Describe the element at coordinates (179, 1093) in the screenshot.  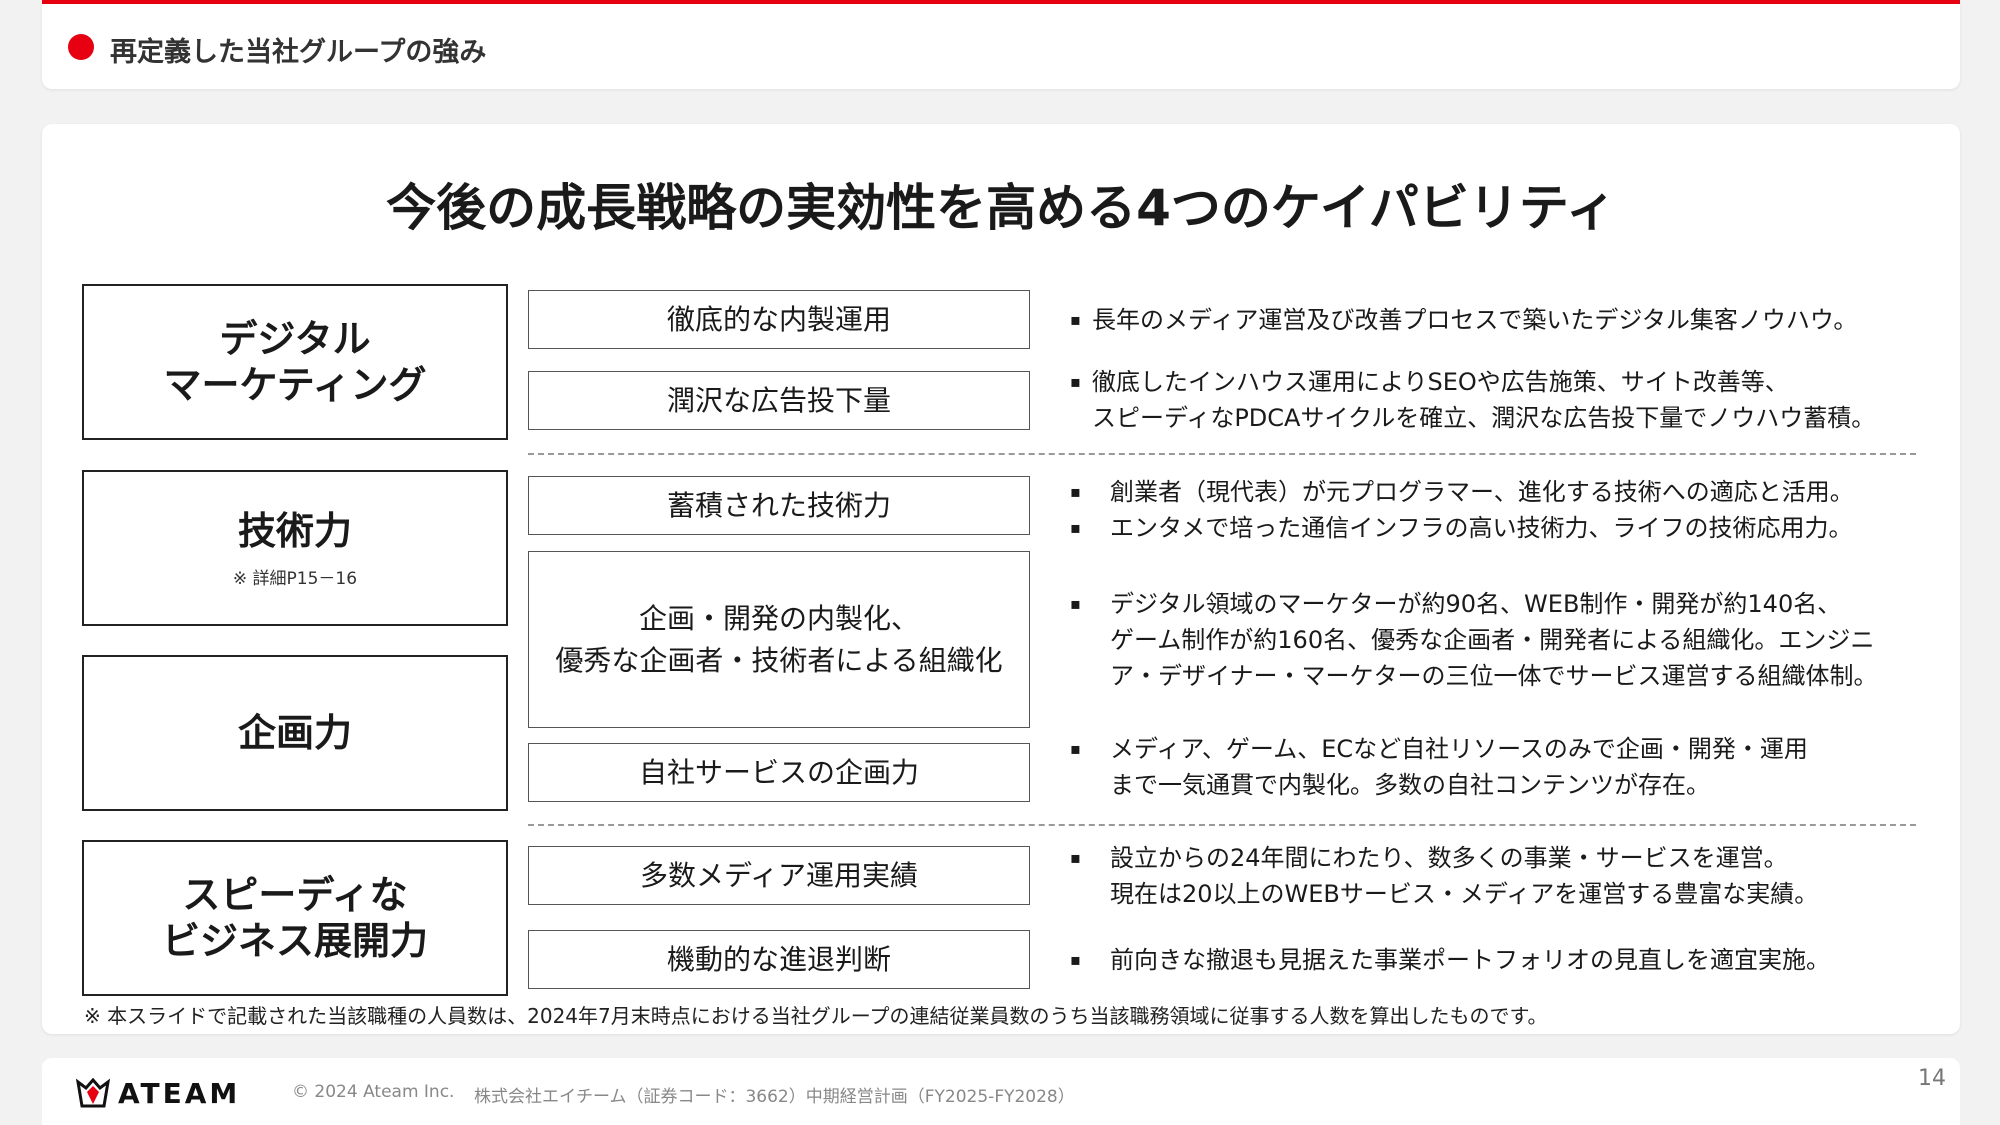
I see `logo-text: ATEAM` at that location.